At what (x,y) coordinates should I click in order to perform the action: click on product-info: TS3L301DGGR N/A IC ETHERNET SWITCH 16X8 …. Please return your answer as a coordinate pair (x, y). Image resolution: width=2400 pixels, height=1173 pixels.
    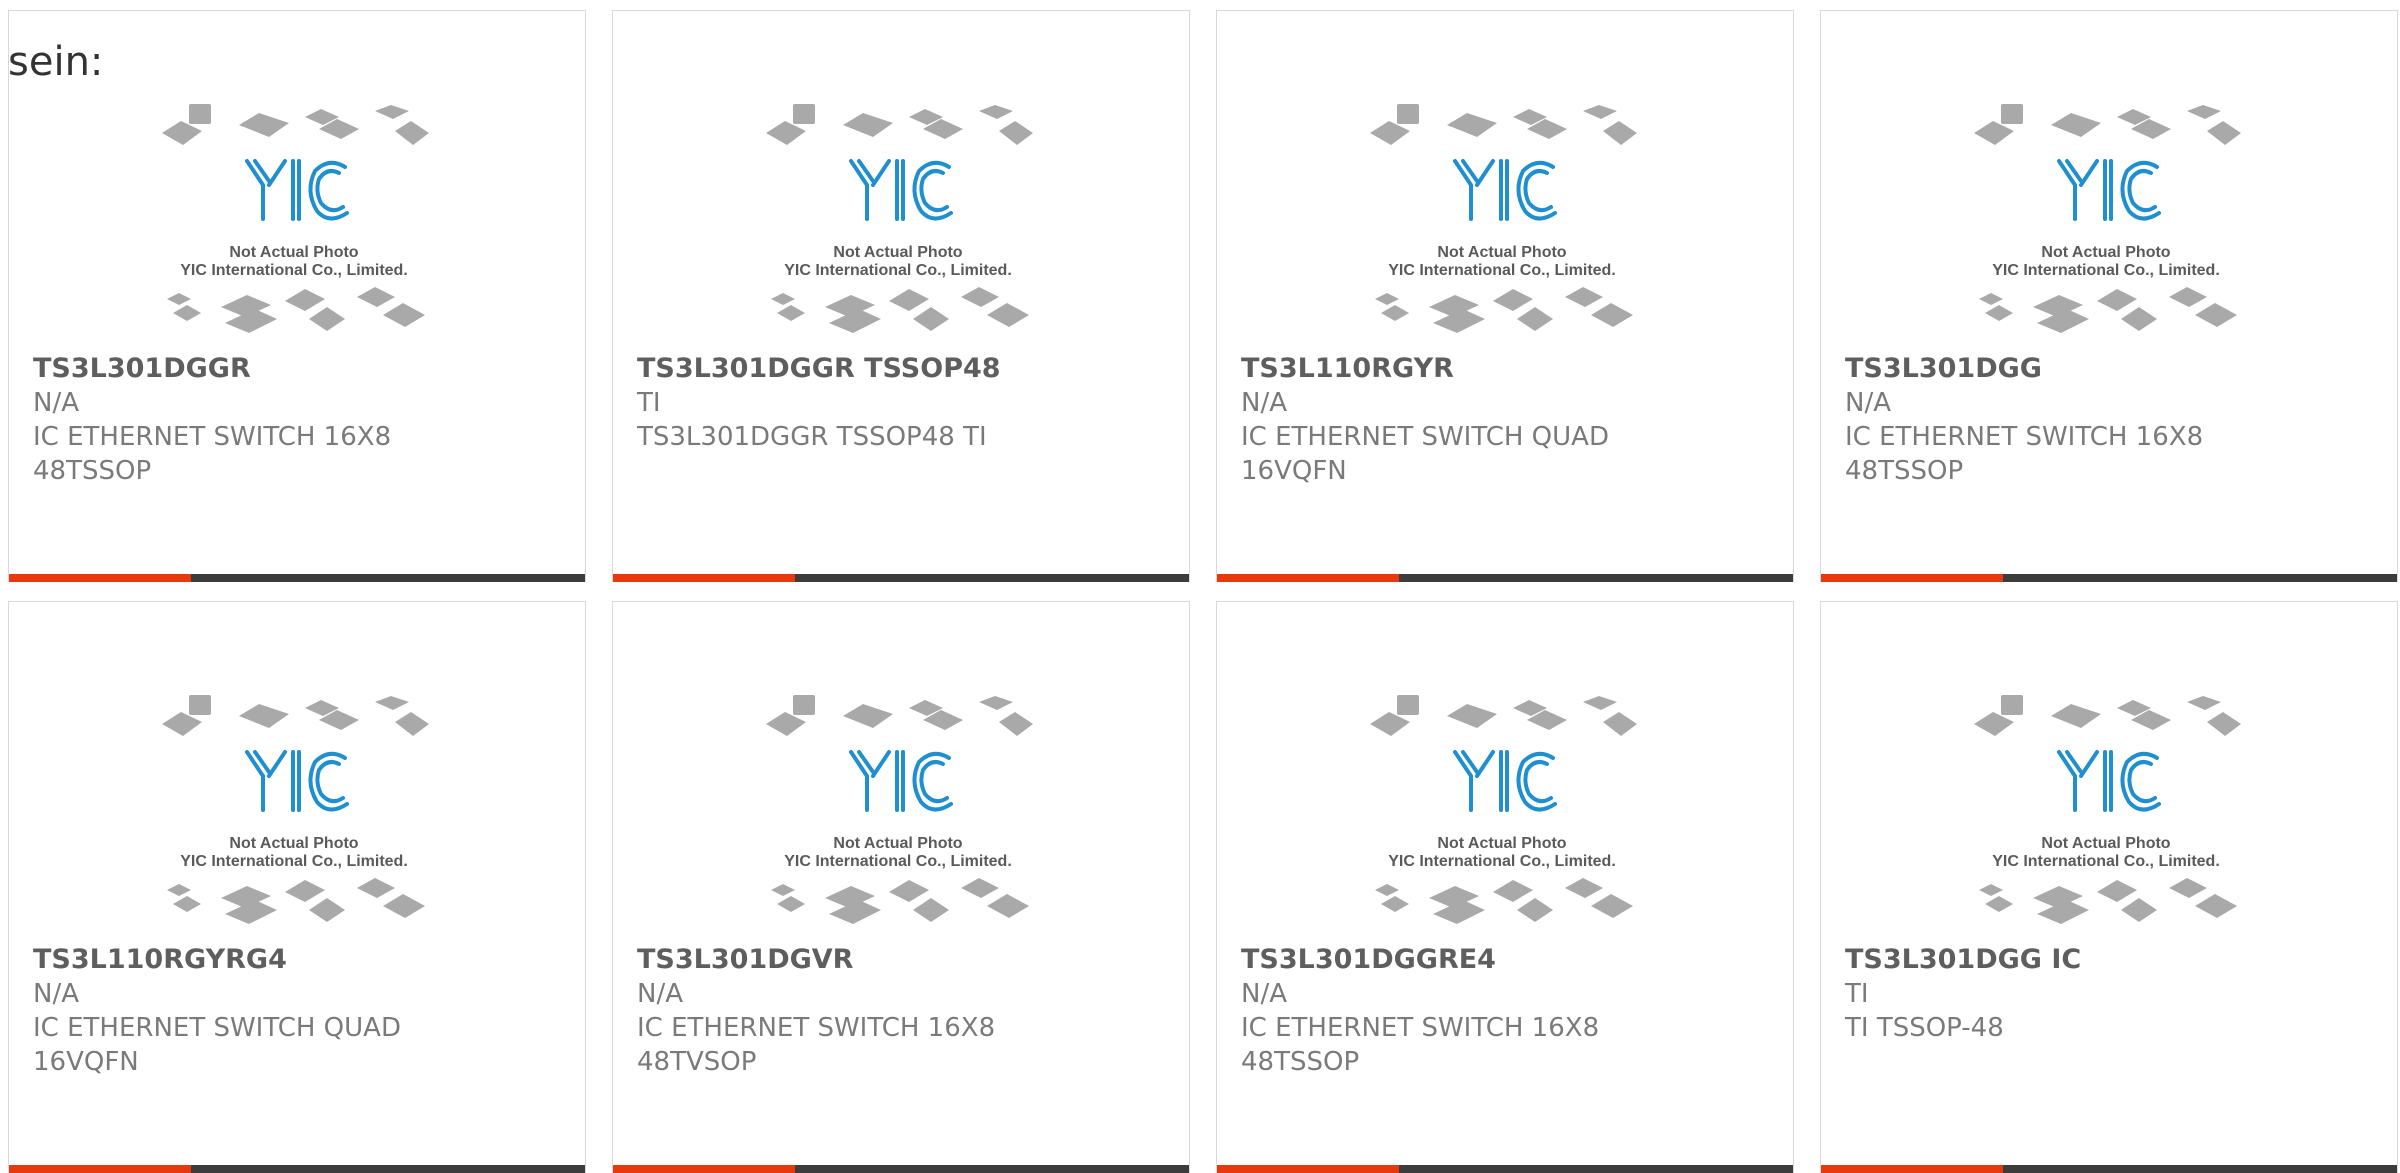
    Looking at the image, I should click on (298, 420).